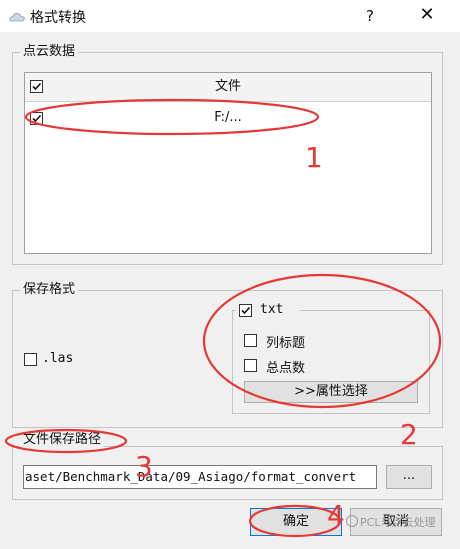 Image resolution: width=460 pixels, height=549 pixels. I want to click on total-points-label: 总点数, so click(286, 368).